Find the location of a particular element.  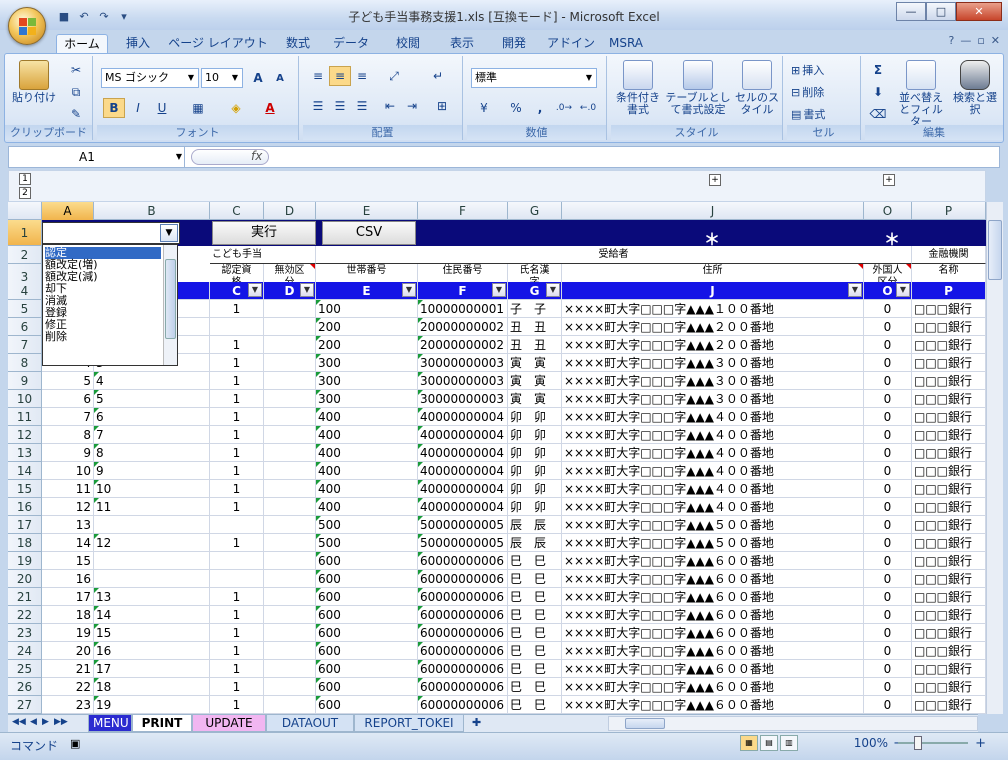

align-bottom-icon: ≡ is located at coordinates (362, 76).